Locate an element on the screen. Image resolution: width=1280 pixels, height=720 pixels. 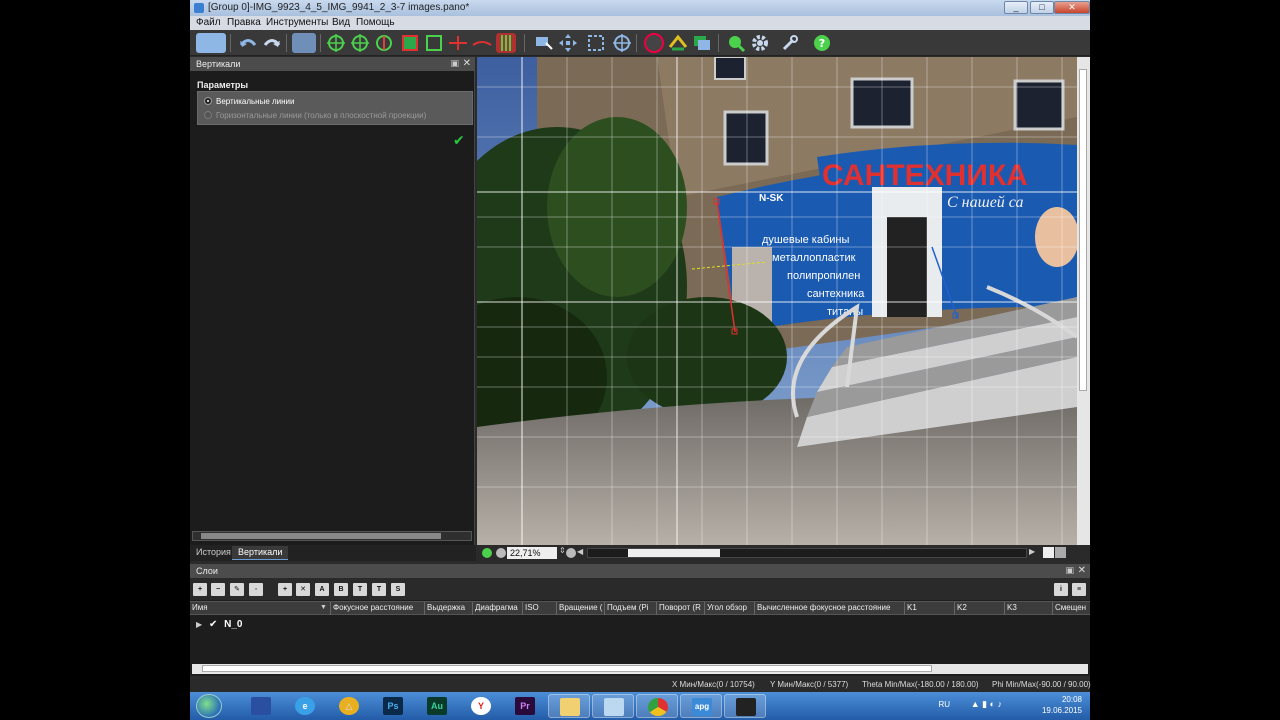
col-offset: Смещен is located at coordinates (1072, 607).